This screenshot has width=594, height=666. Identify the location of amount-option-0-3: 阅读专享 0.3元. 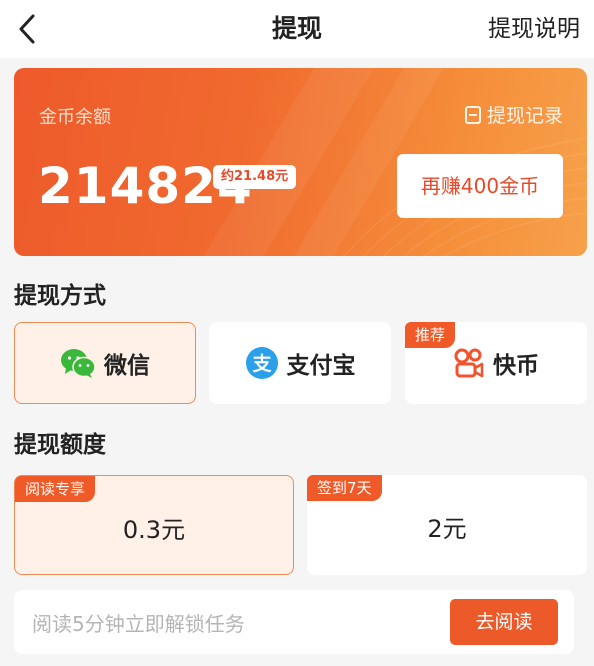
(154, 525).